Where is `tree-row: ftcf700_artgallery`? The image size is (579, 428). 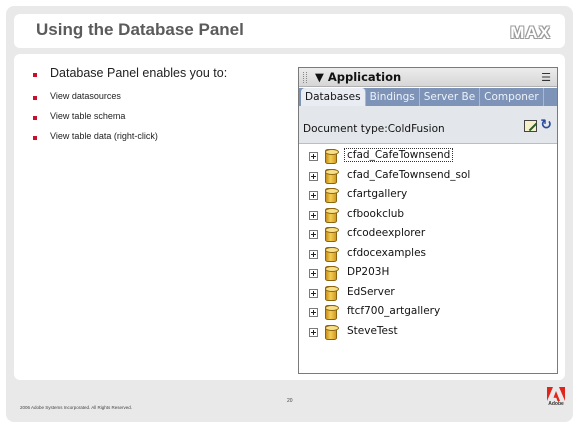 tree-row: ftcf700_artgallery is located at coordinates (428, 314).